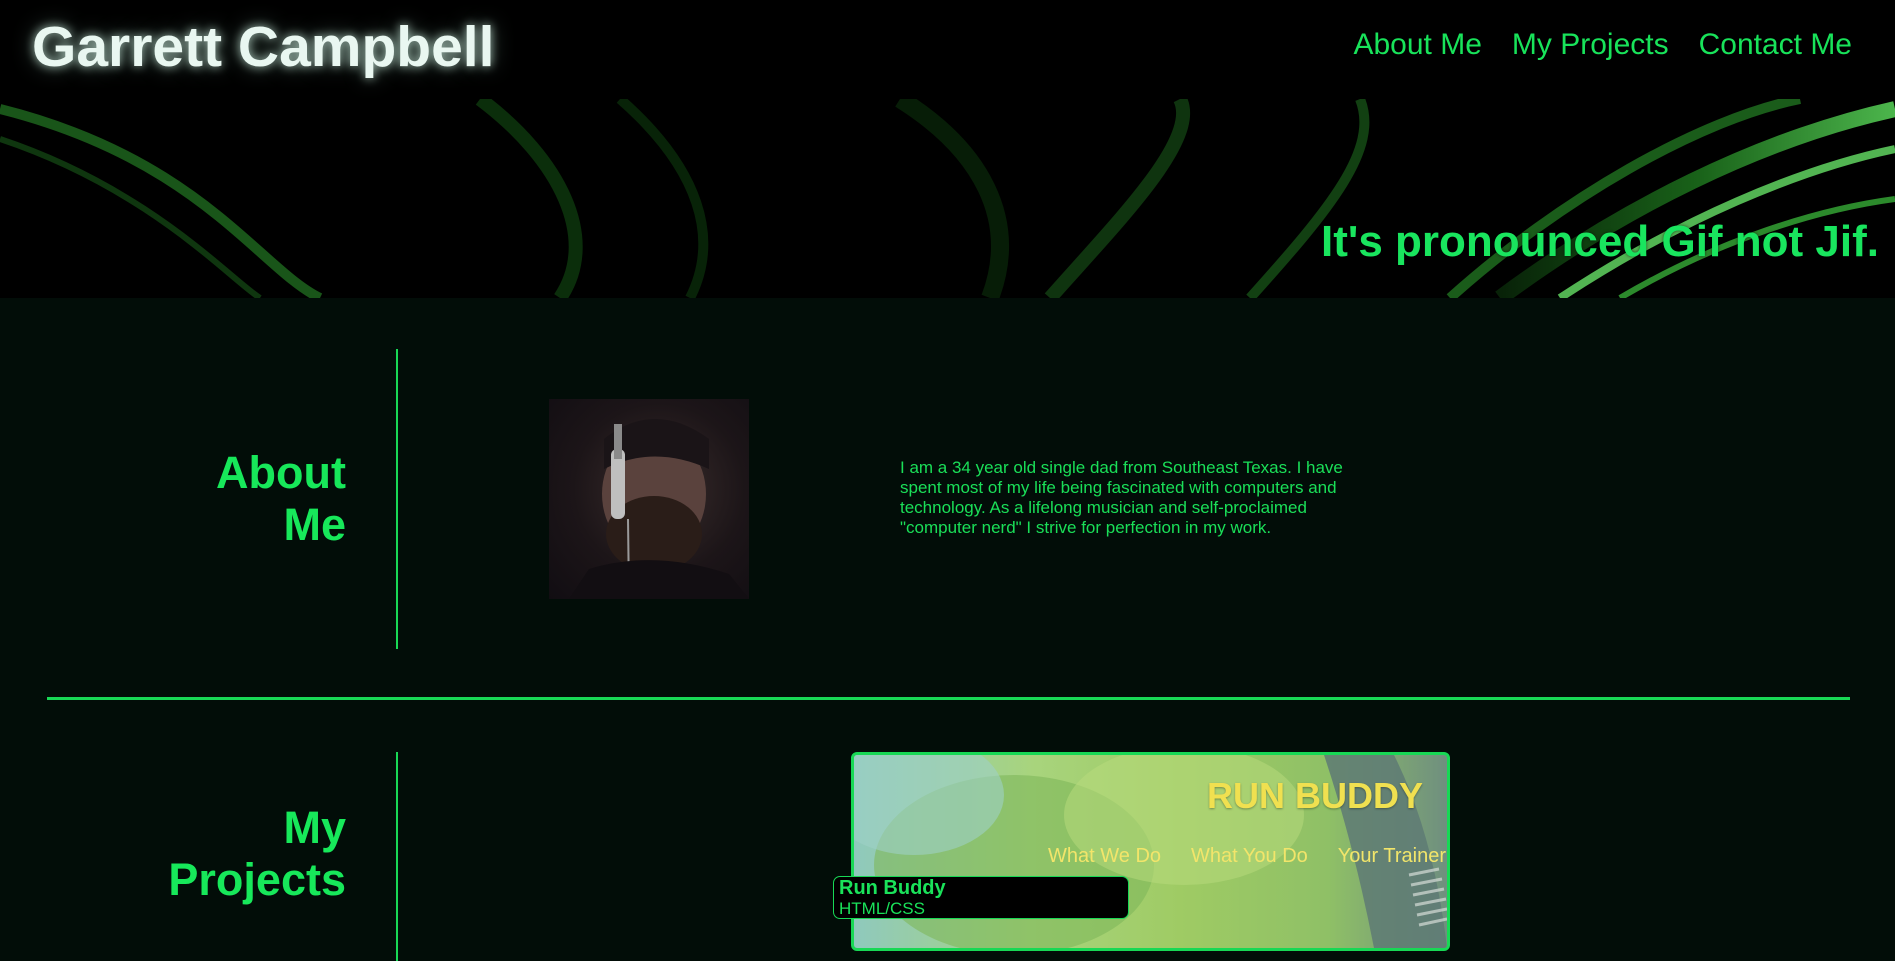 The image size is (1895, 961). What do you see at coordinates (257, 879) in the screenshot?
I see `projects-heading-line2: Projects` at bounding box center [257, 879].